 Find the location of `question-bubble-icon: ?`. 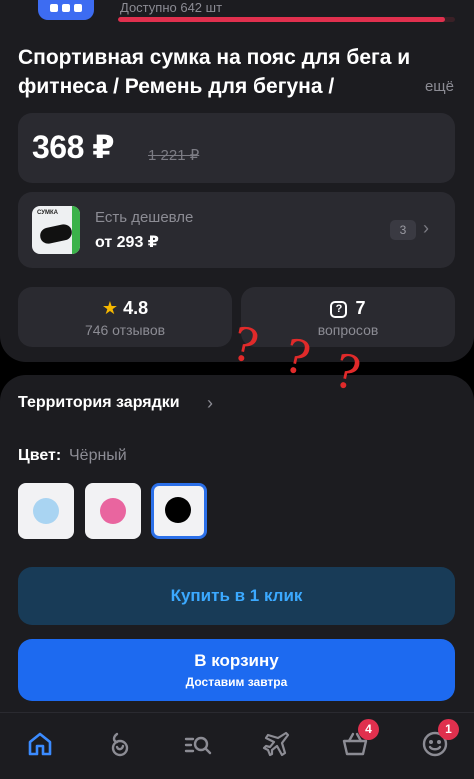

question-bubble-icon: ? is located at coordinates (339, 309).